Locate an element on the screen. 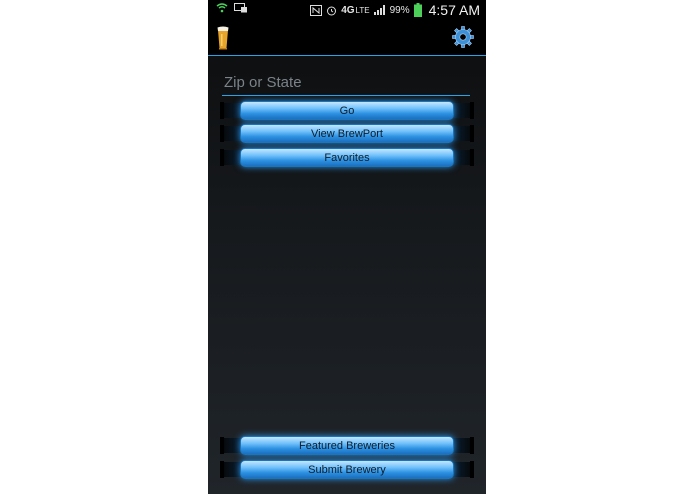 The width and height of the screenshot is (695, 494). favorites-button: Favorites is located at coordinates (347, 157).